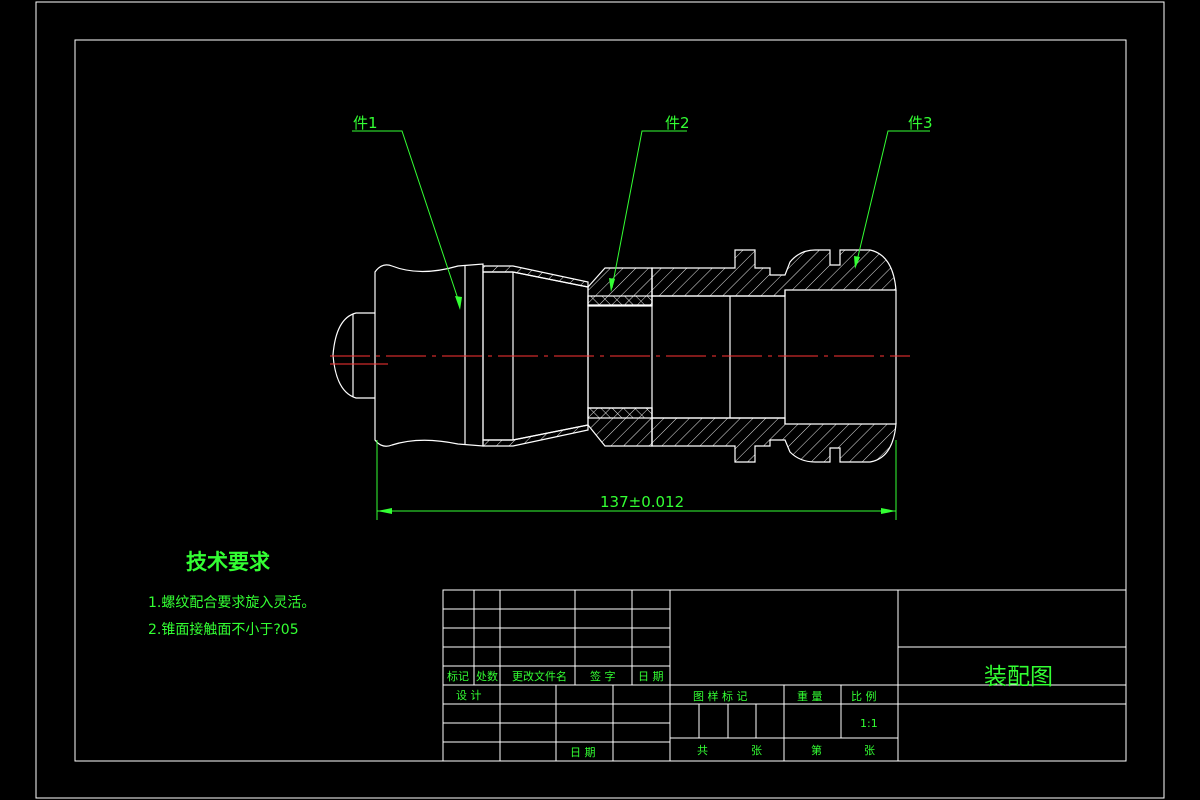  Describe the element at coordinates (892, 198) in the screenshot. I see `leader-part3` at that location.